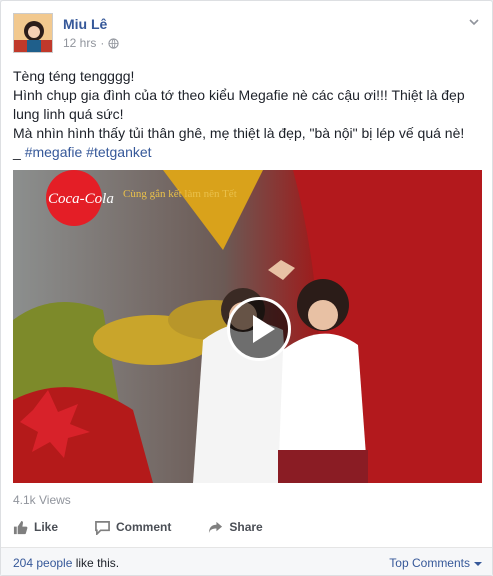 The image size is (493, 576). I want to click on post-header: Miu Lê 12 hrs ·, so click(248, 33).